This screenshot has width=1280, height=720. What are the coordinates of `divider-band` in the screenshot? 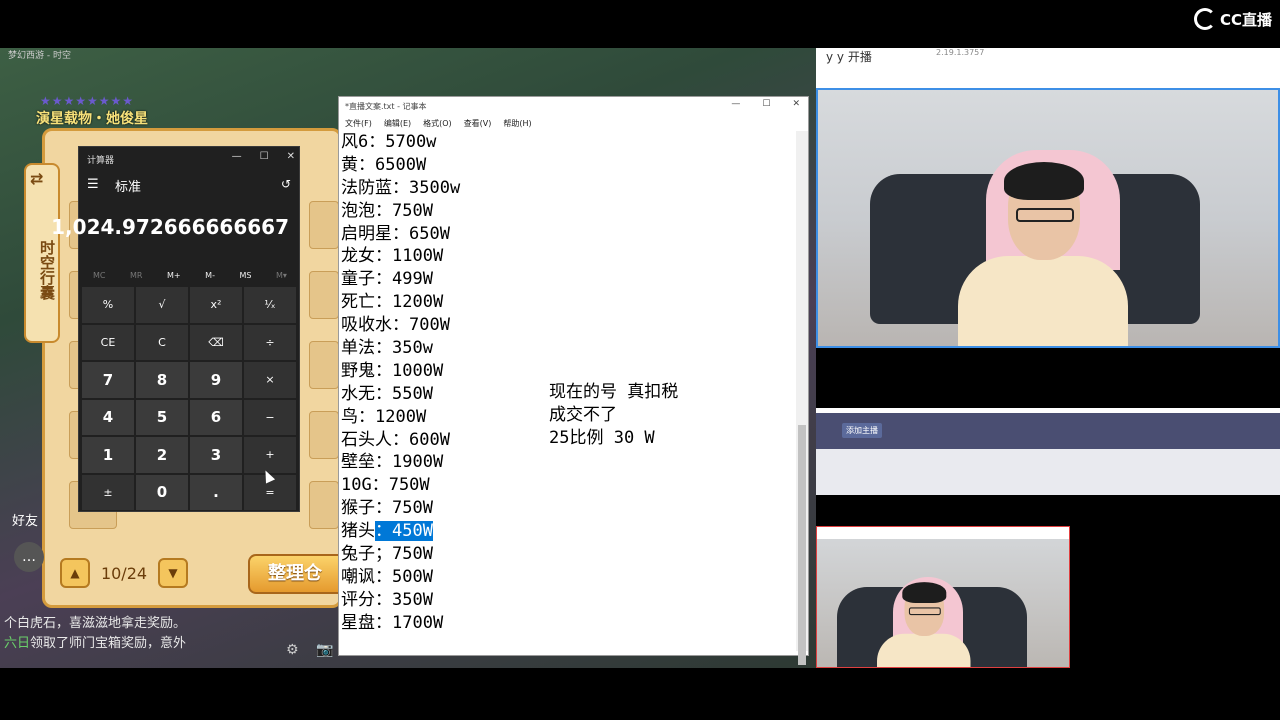 It's located at (1048, 378).